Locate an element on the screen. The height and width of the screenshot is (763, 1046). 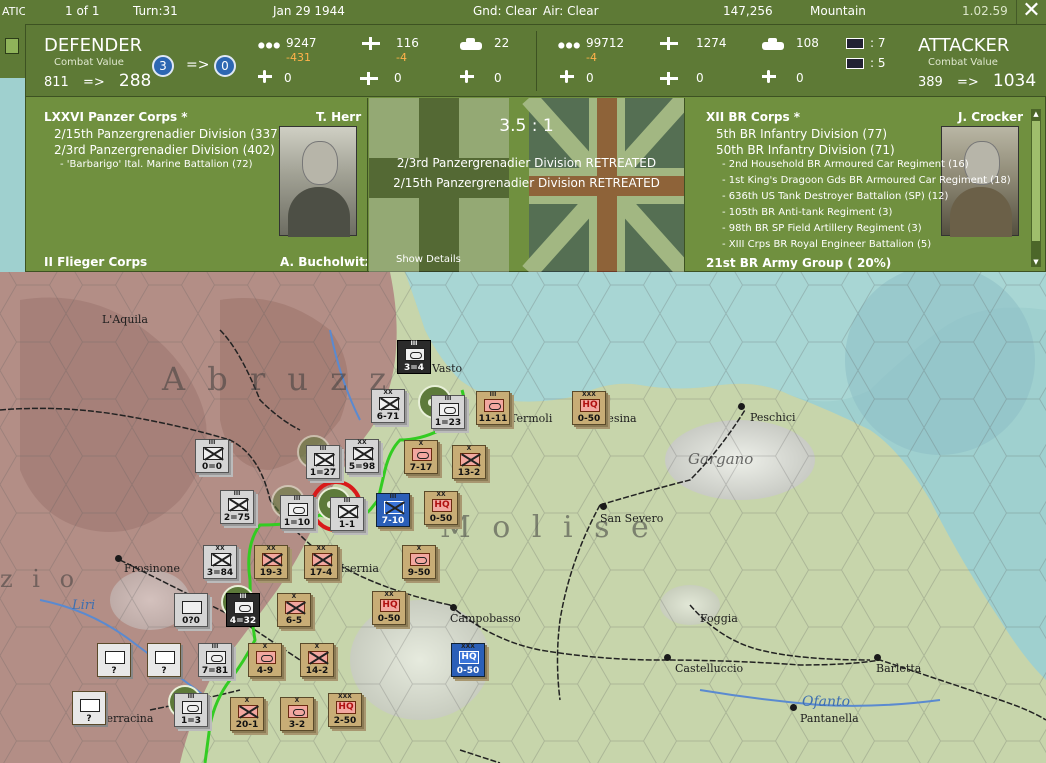
units-scrollbar: ▲ ▼ is located at coordinates (1036, 188).